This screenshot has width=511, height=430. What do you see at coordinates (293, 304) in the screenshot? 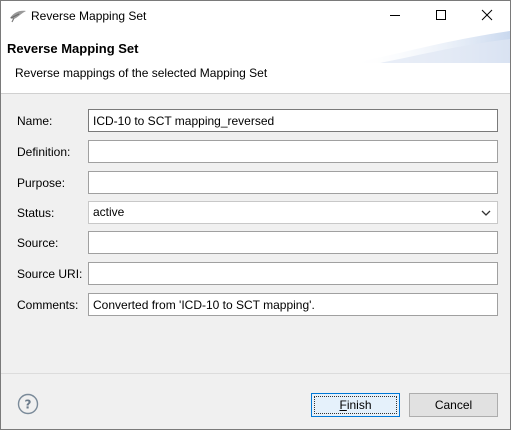
I see `comments-field` at bounding box center [293, 304].